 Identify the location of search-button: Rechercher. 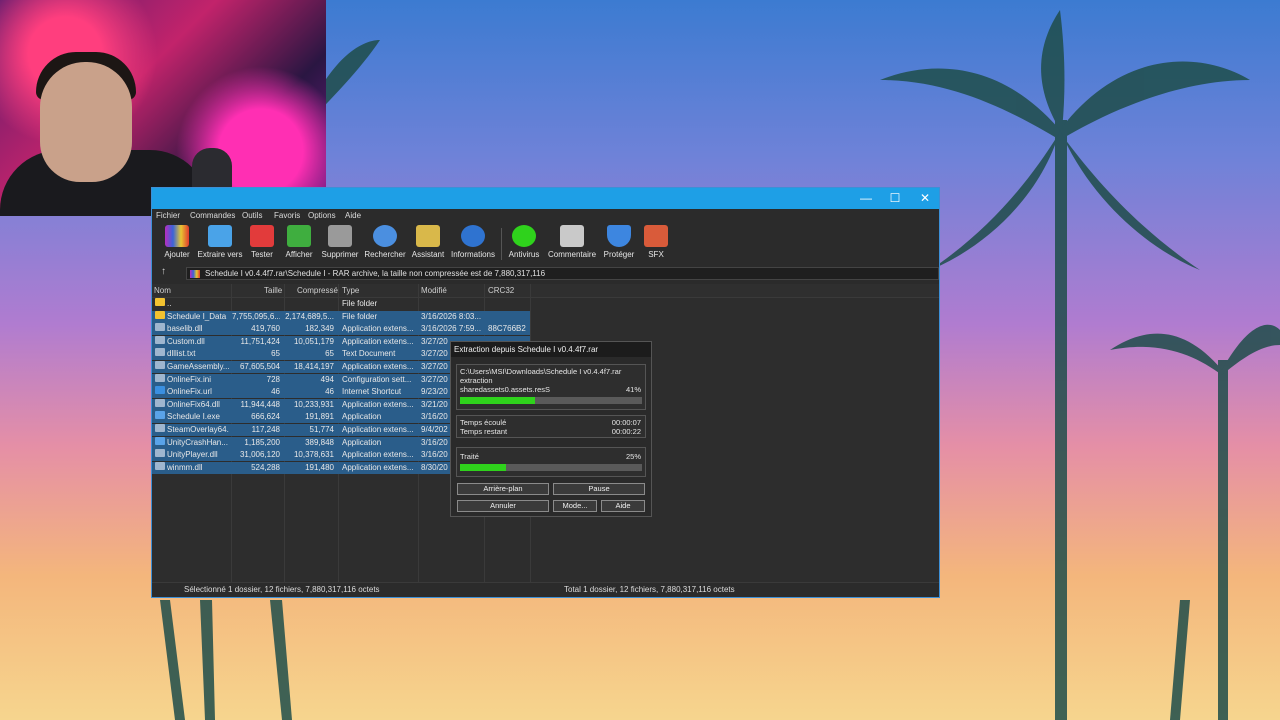
(385, 244).